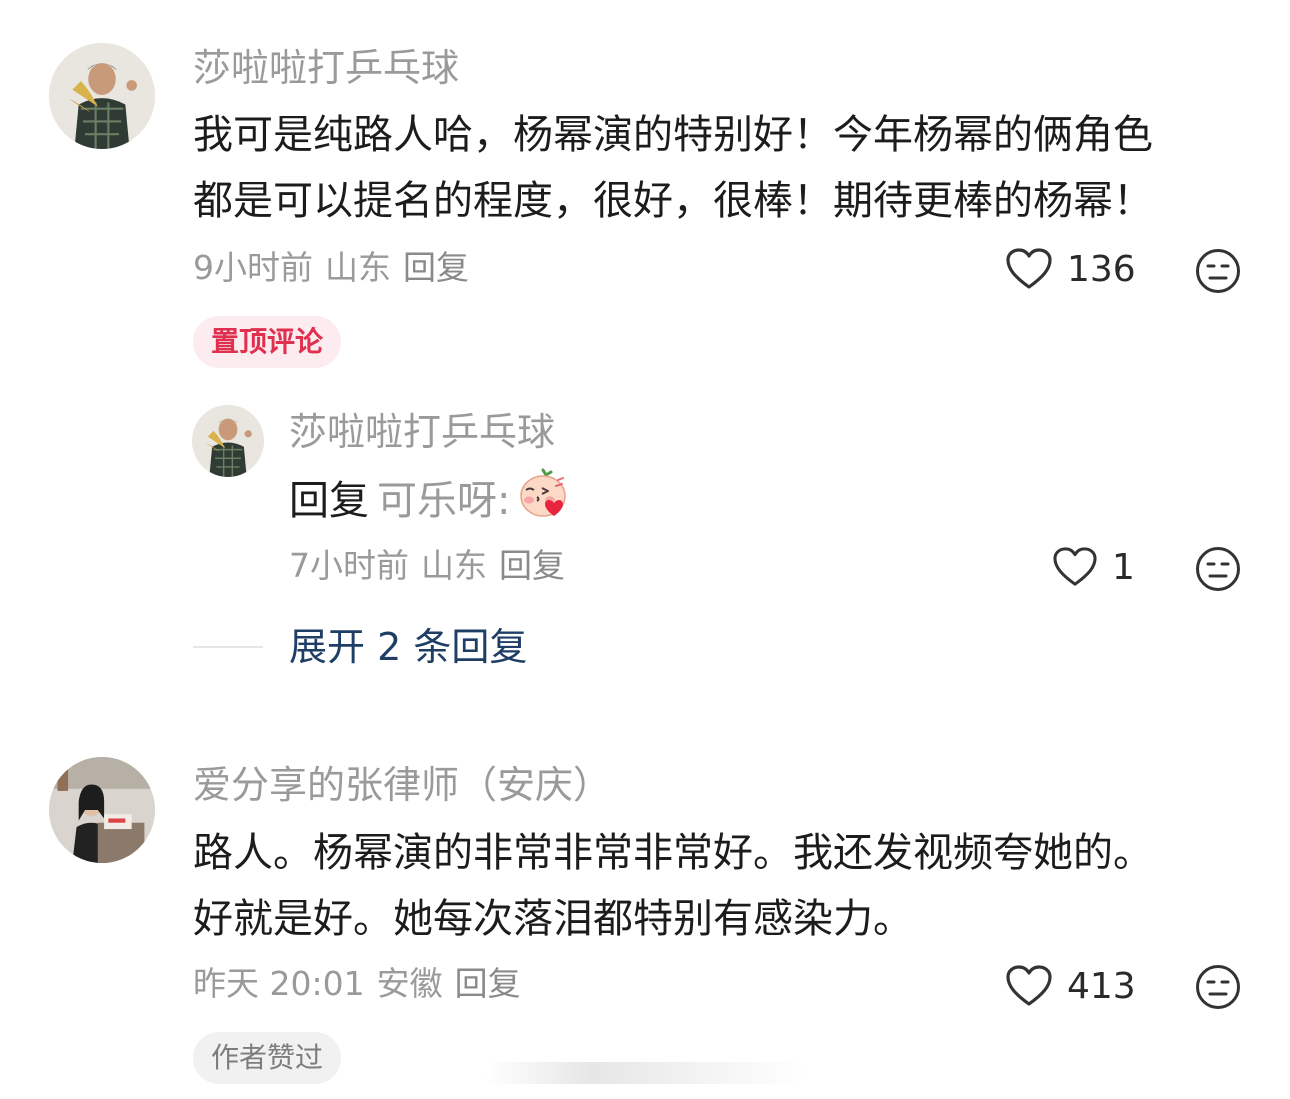 This screenshot has height=1099, width=1290. I want to click on like-count: 413, so click(1101, 986).